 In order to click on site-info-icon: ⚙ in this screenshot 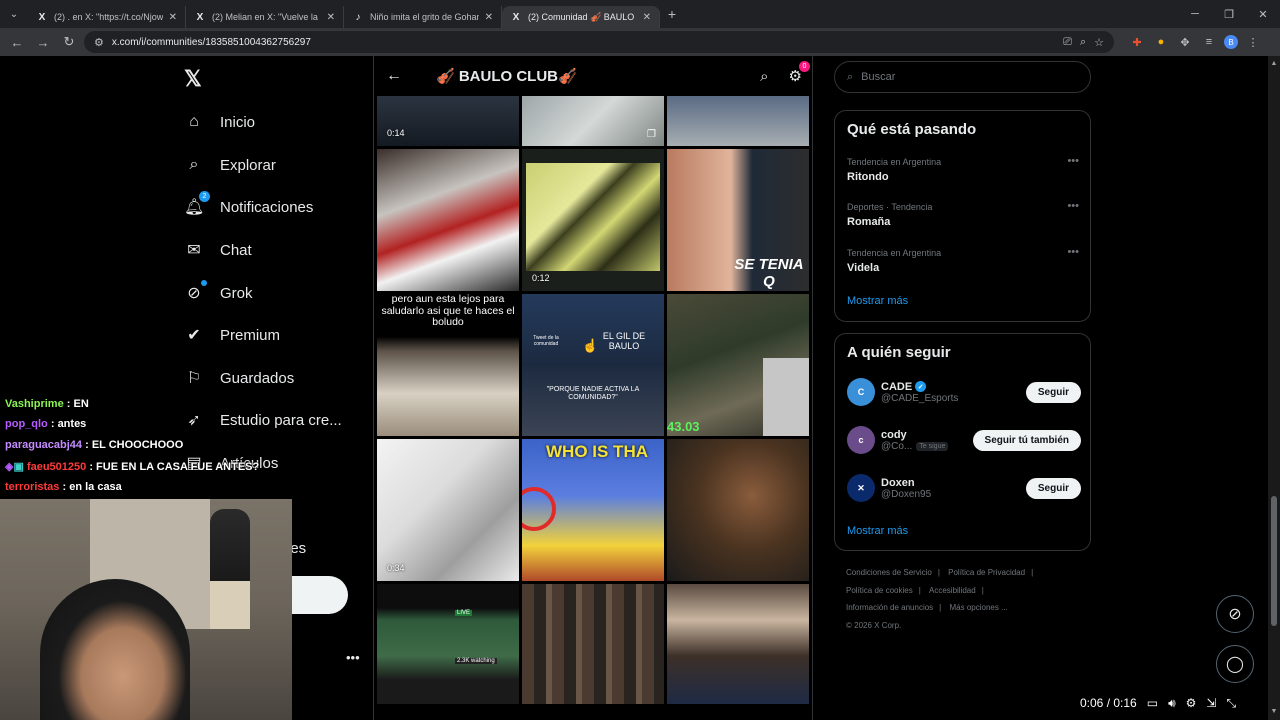, I will do `click(99, 42)`.